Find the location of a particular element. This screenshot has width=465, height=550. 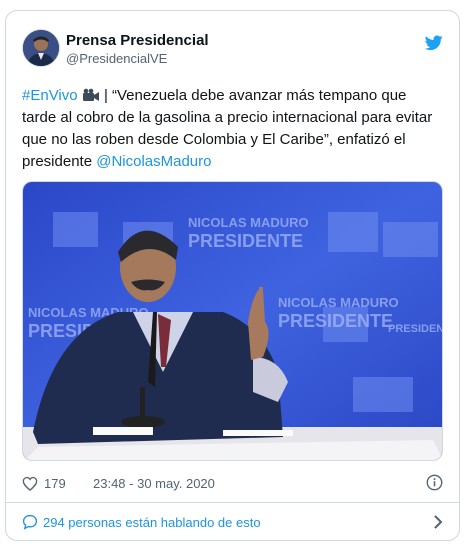

mention-link: @NicolasMaduro is located at coordinates (153, 161).